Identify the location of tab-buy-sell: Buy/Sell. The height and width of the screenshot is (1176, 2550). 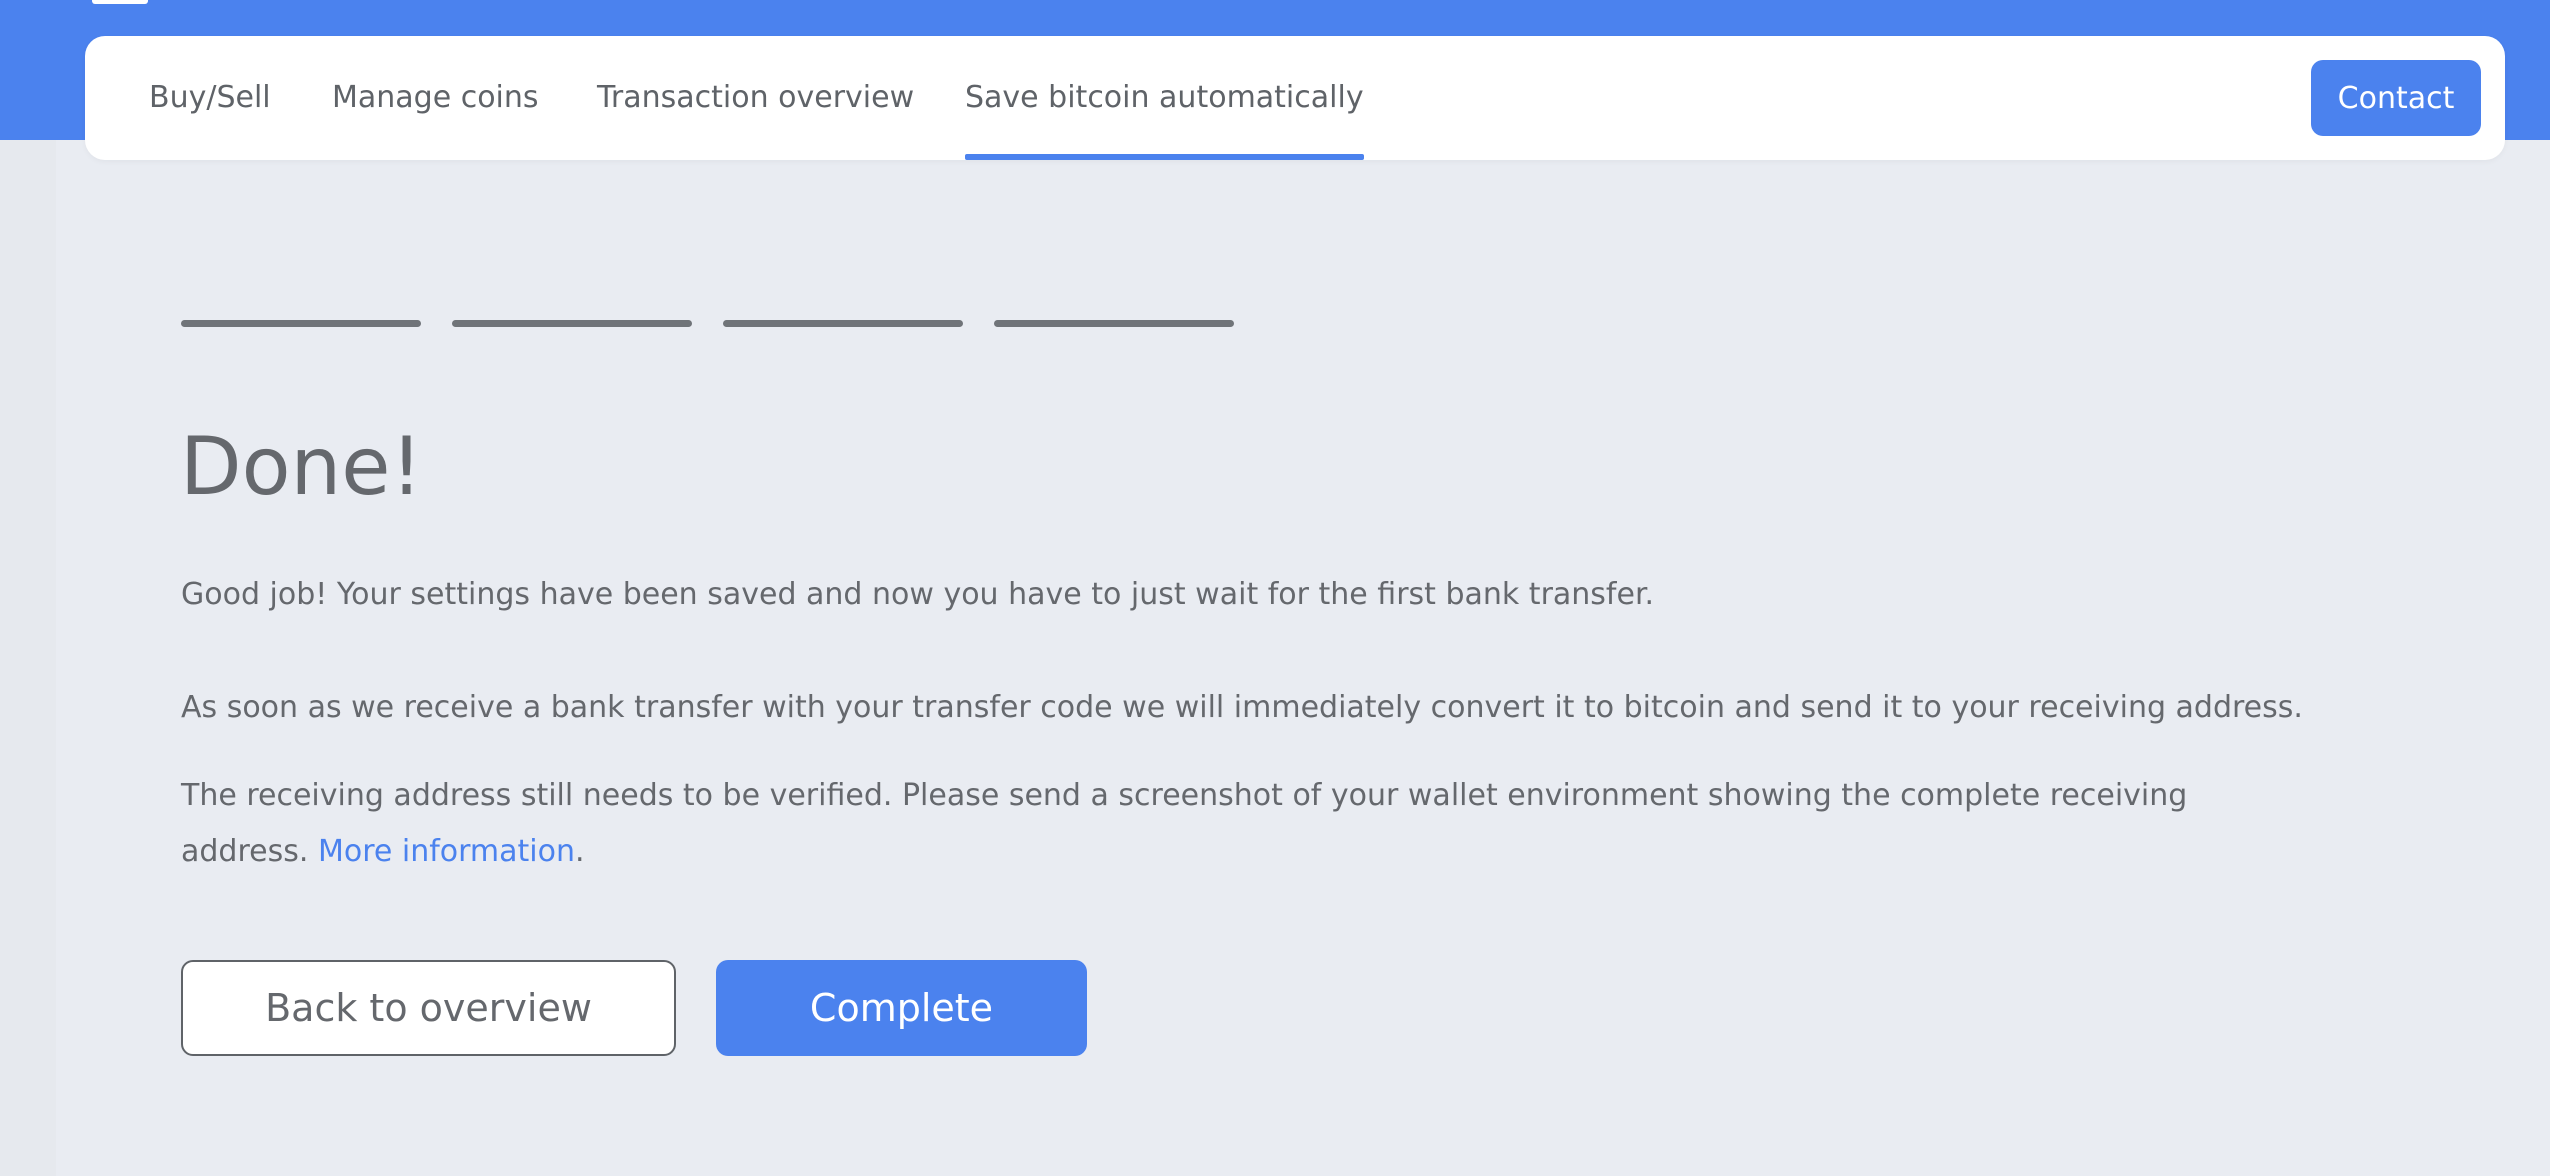
(210, 98).